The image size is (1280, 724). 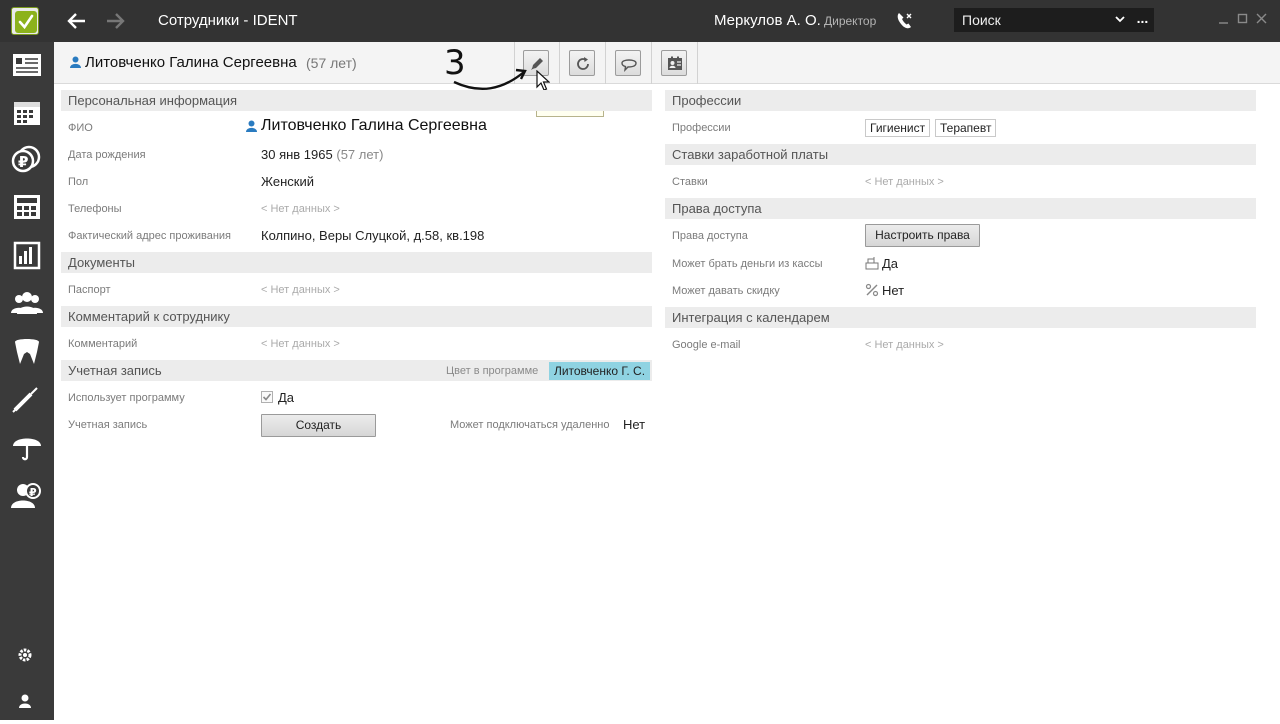 I want to click on sidebar-item-reports, so click(x=27, y=255).